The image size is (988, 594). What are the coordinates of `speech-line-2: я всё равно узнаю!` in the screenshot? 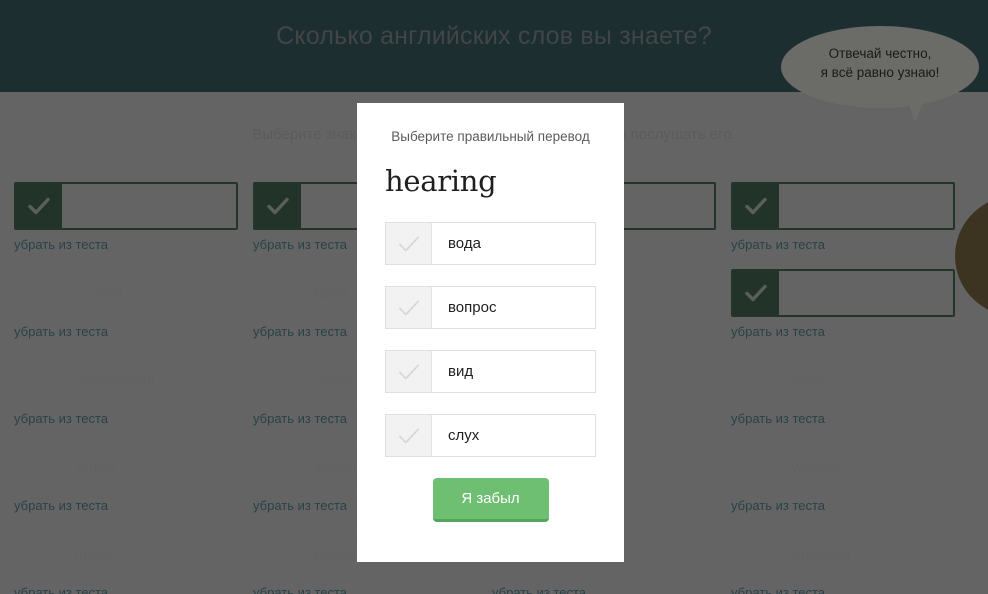 It's located at (880, 72).